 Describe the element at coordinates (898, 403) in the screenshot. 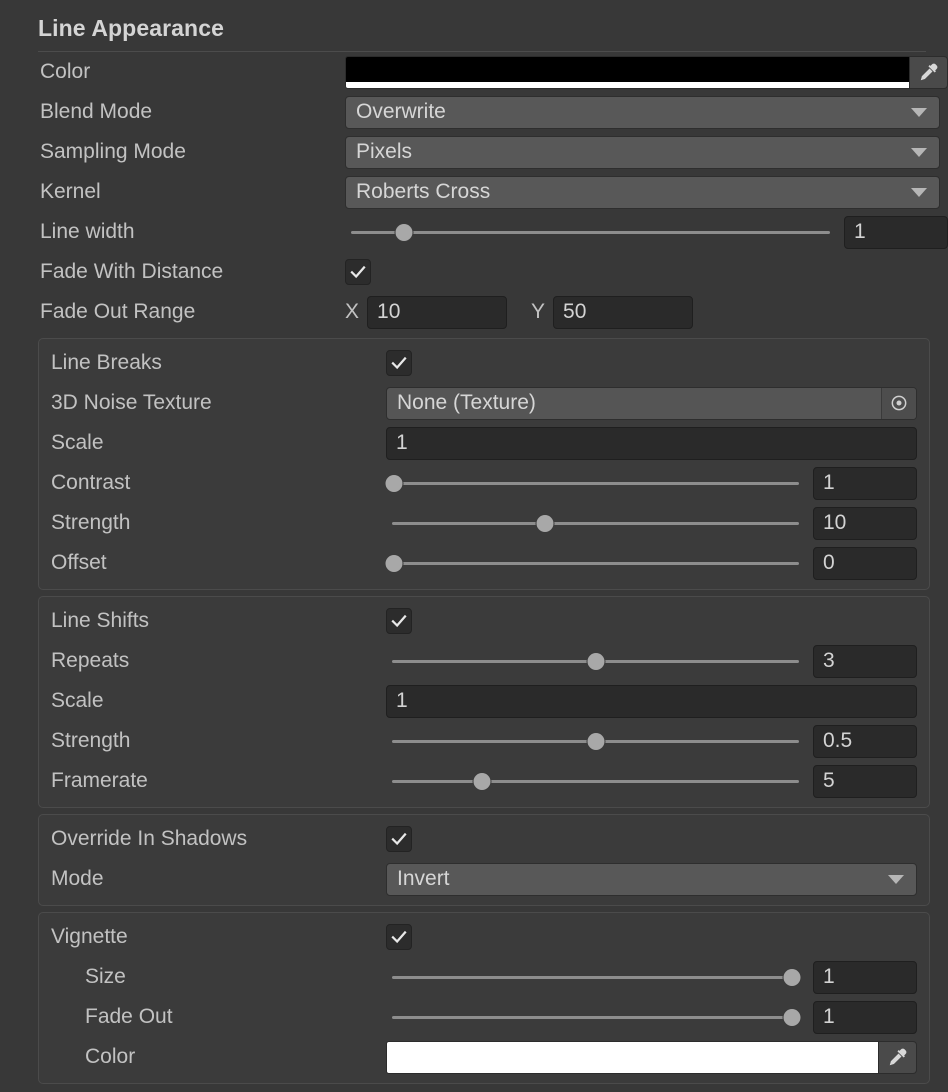

I see `object-picker-icon` at that location.